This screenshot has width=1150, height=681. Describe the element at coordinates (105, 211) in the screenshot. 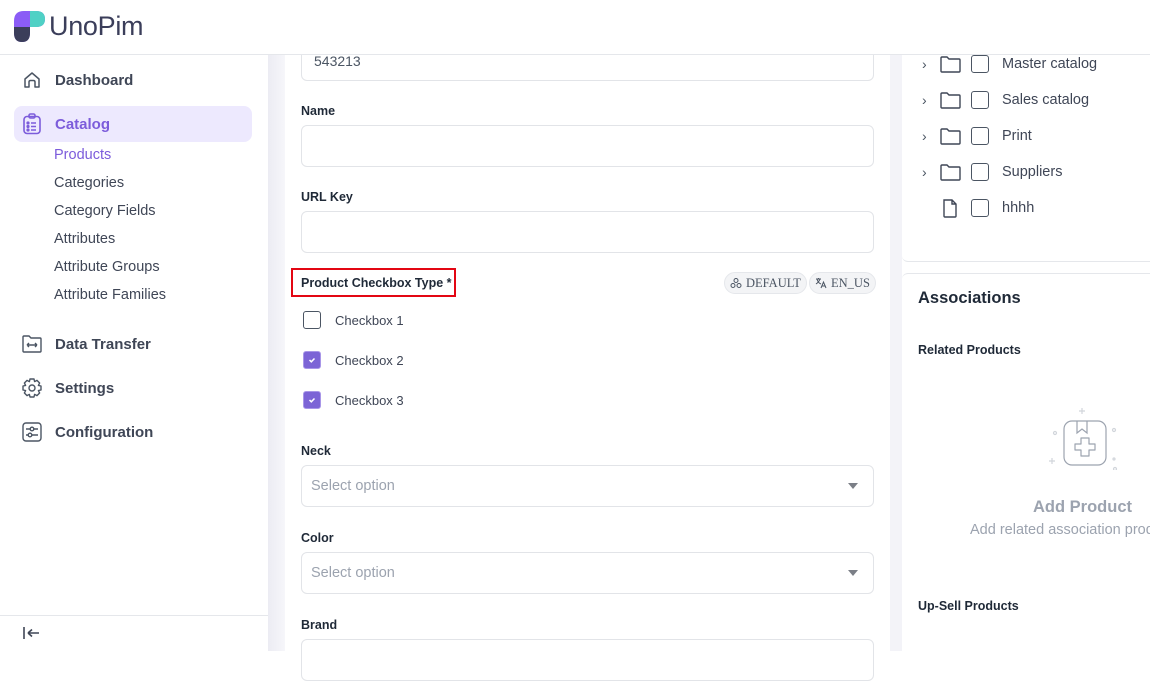

I see `sidebar-subitem-category-fields: Category Fields` at that location.